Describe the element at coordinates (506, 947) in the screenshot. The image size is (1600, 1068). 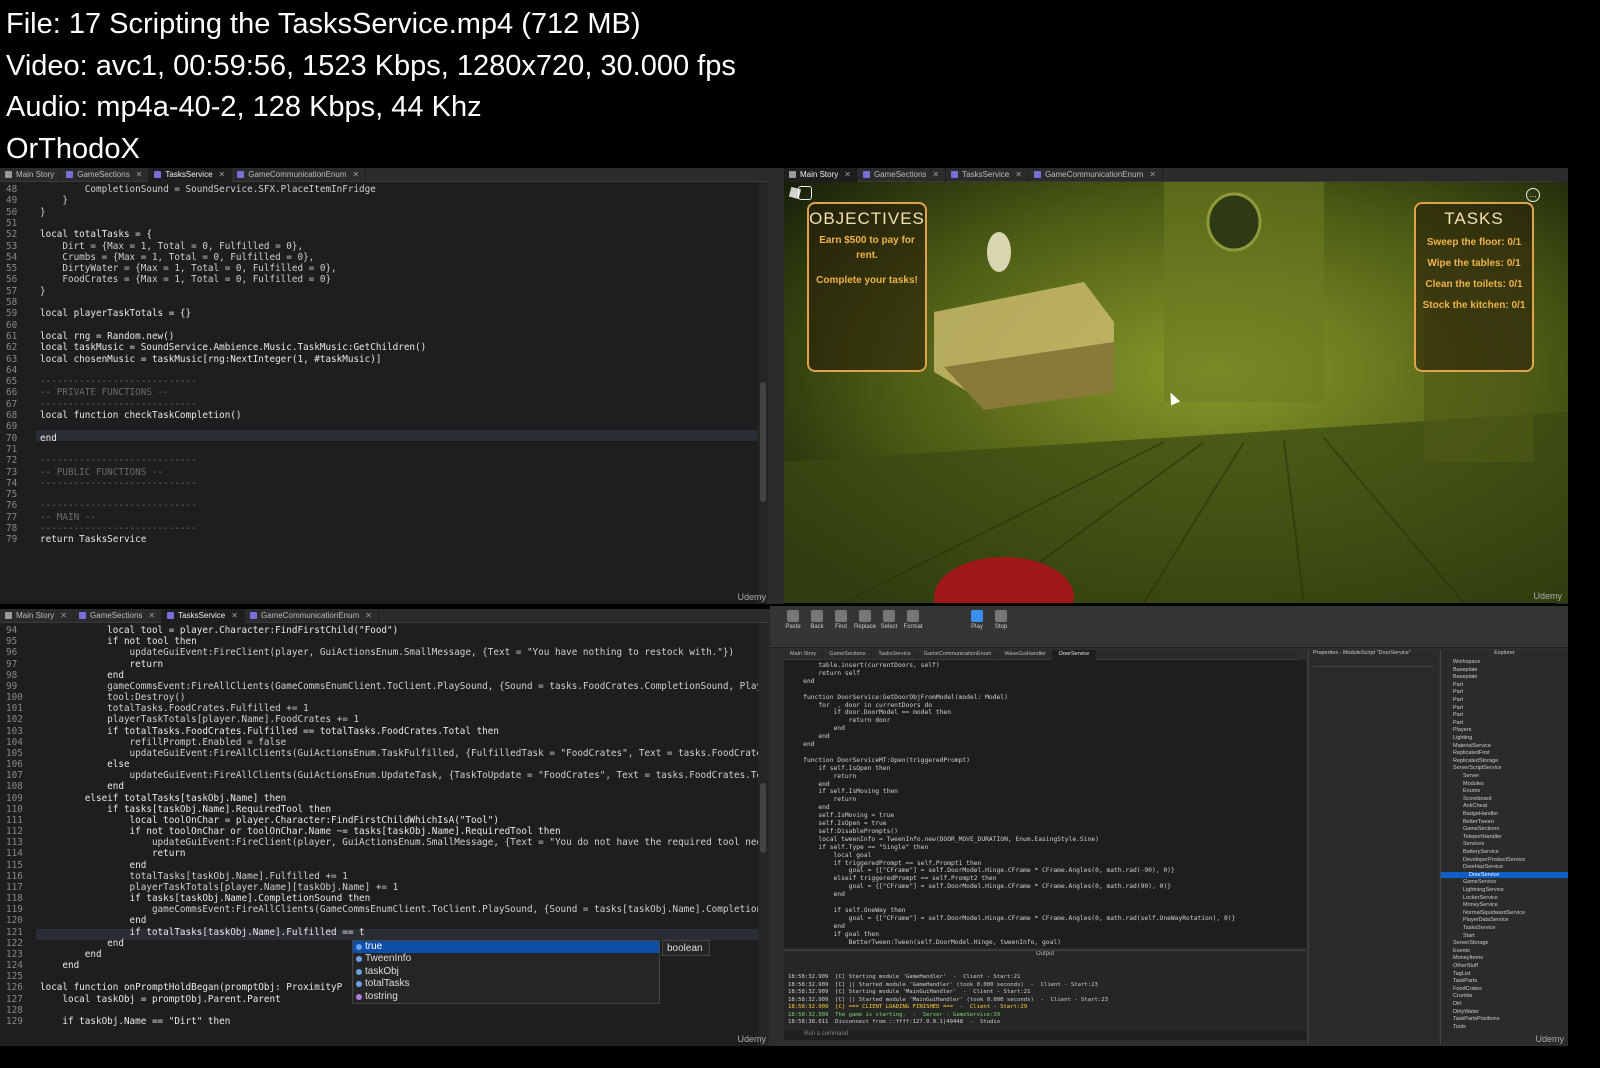
I see `autocomplete-item: true` at that location.